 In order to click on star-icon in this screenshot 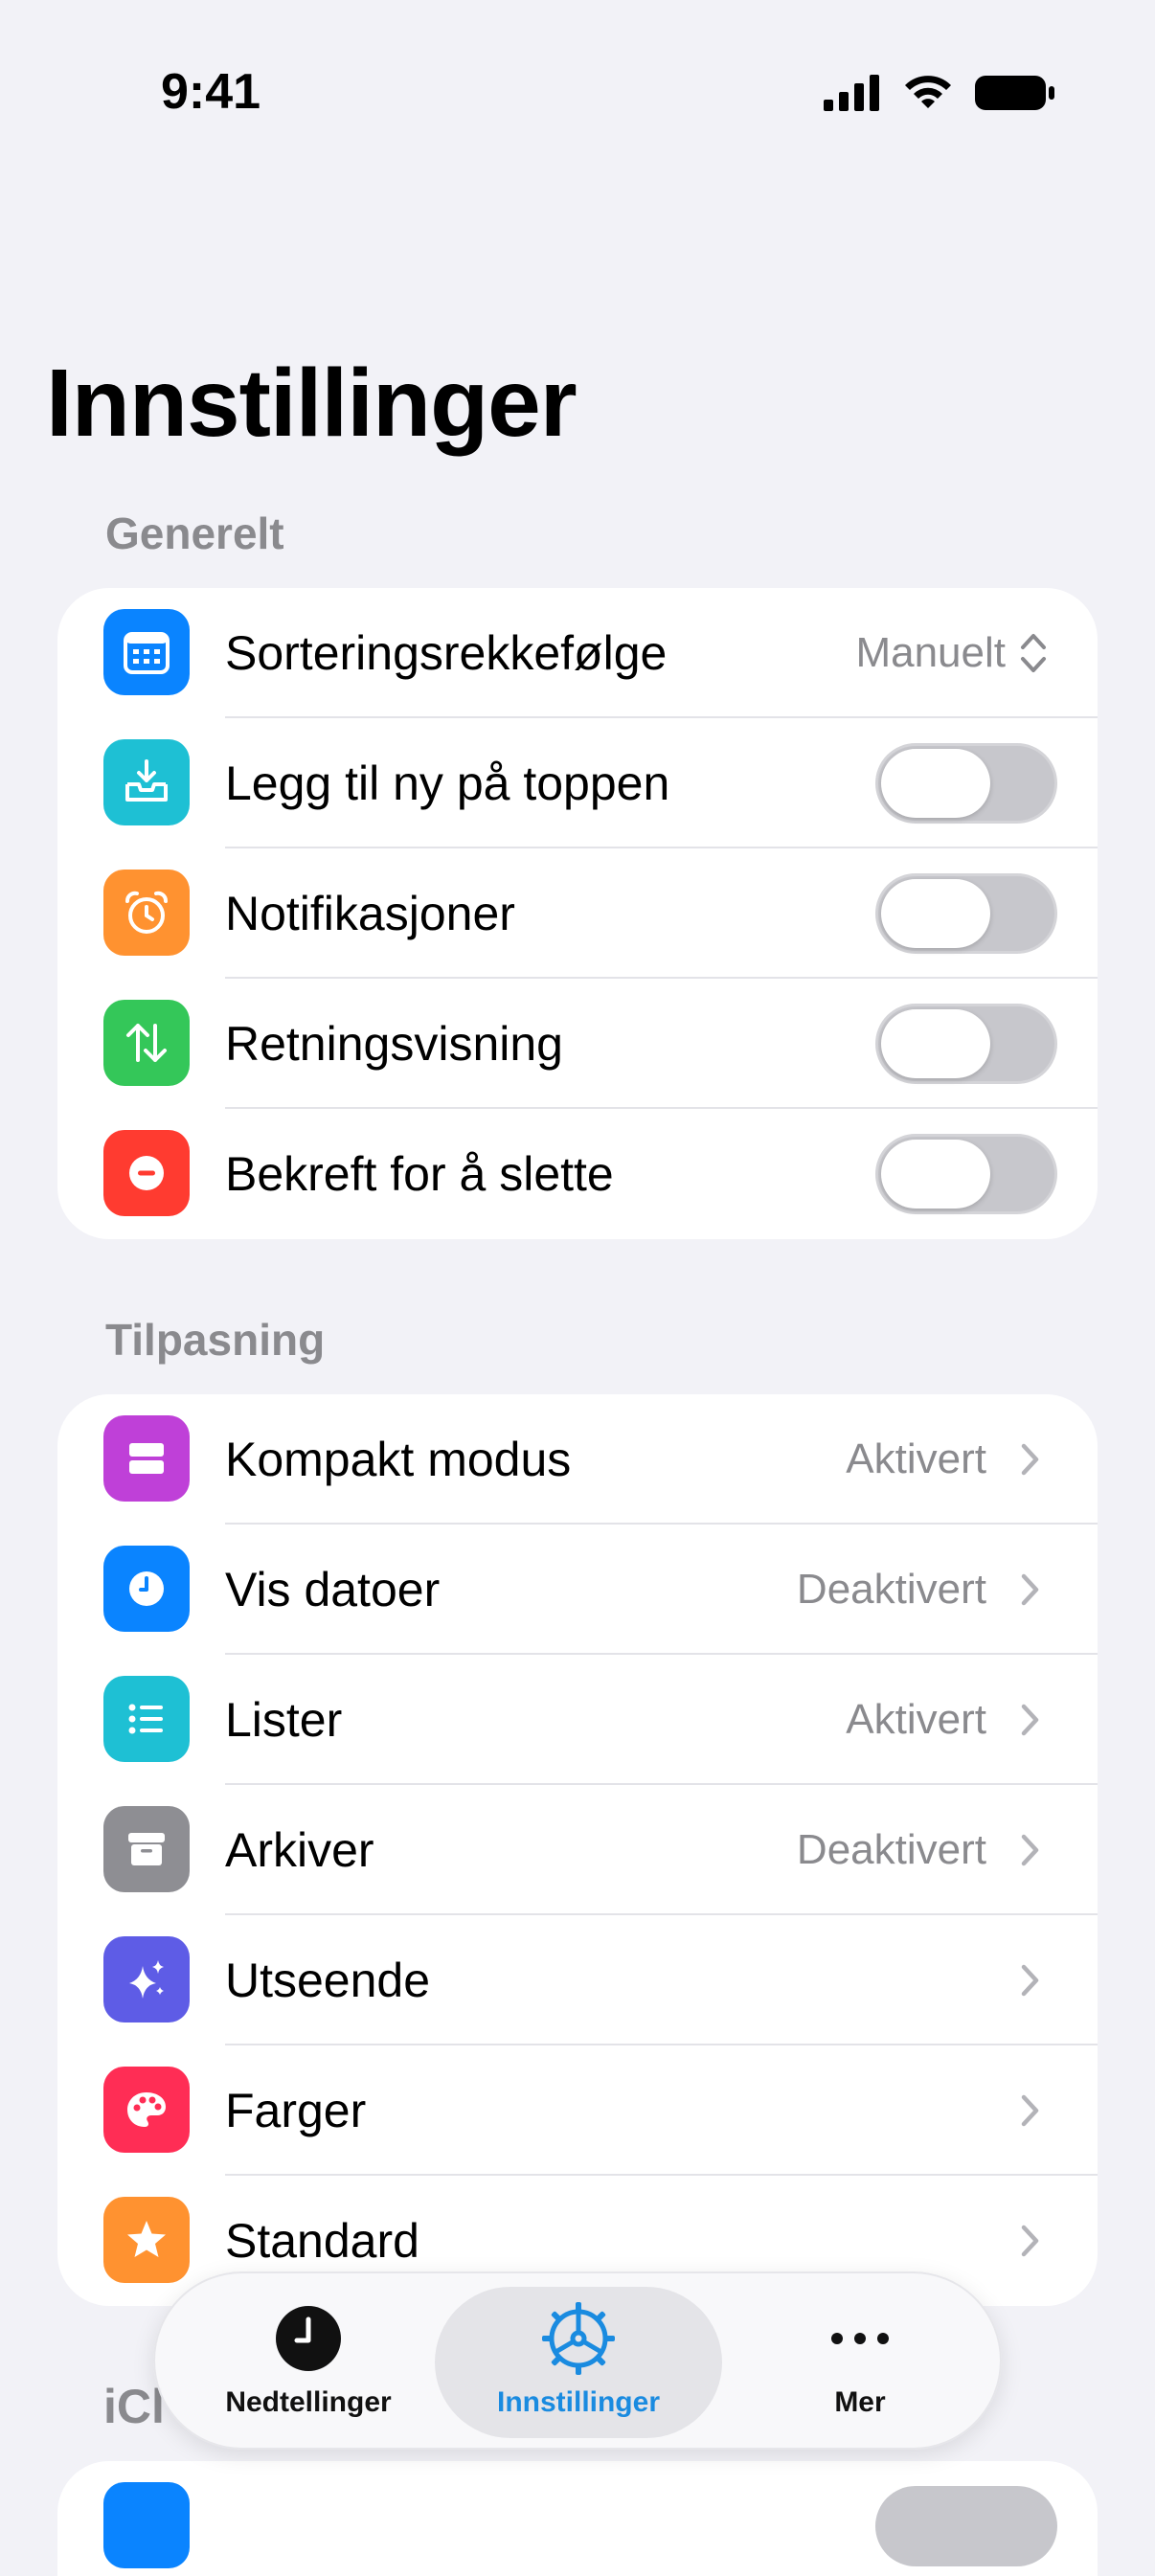, I will do `click(146, 2240)`.